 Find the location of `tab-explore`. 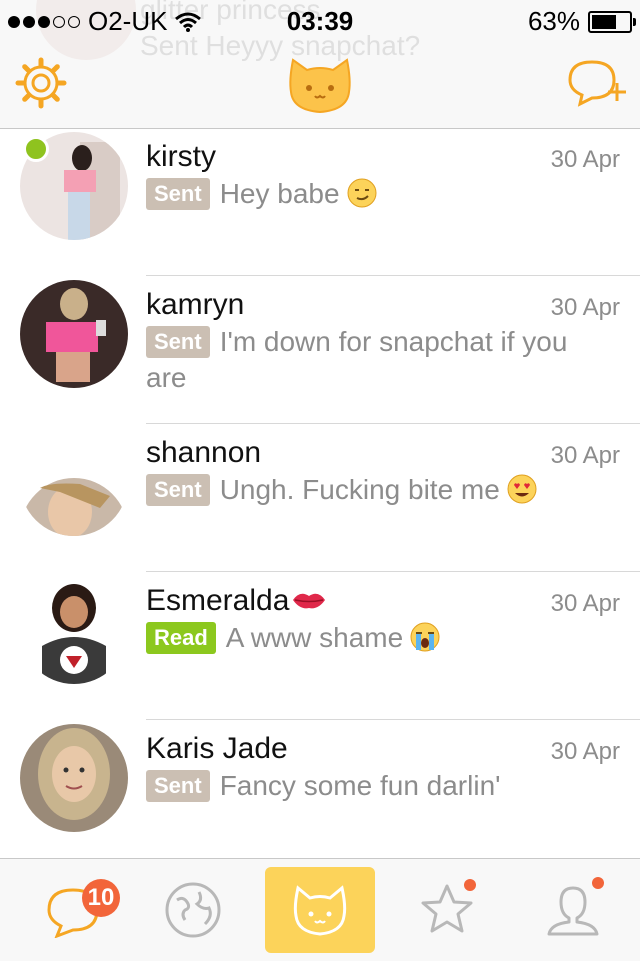

tab-explore is located at coordinates (193, 910).